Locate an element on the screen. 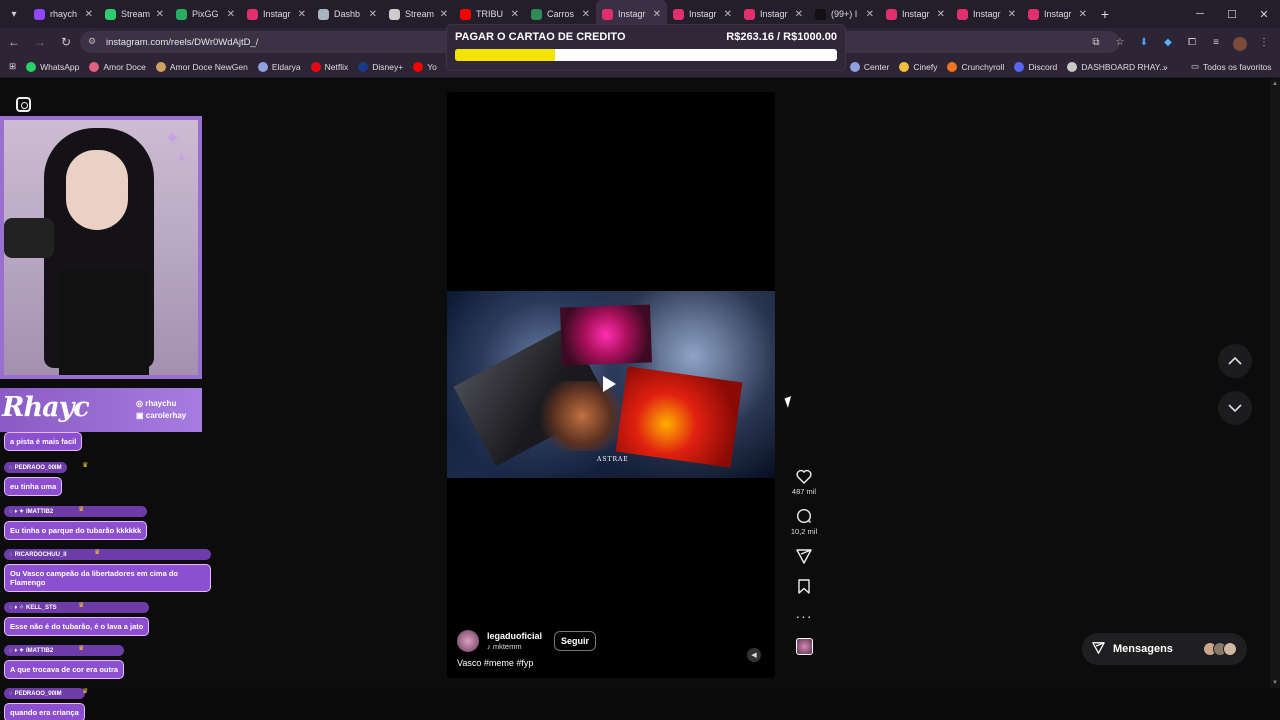 Image resolution: width=1280 pixels, height=720 pixels. tab-14: Instagr ✕ is located at coordinates (986, 14).